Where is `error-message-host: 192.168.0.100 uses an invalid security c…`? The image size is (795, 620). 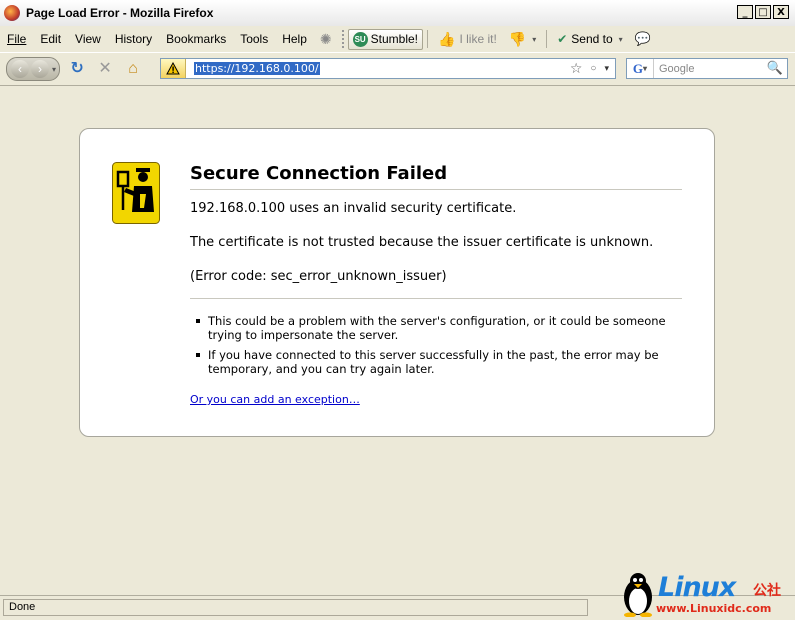
error-message-host: 192.168.0.100 uses an invalid security c… is located at coordinates (353, 208).